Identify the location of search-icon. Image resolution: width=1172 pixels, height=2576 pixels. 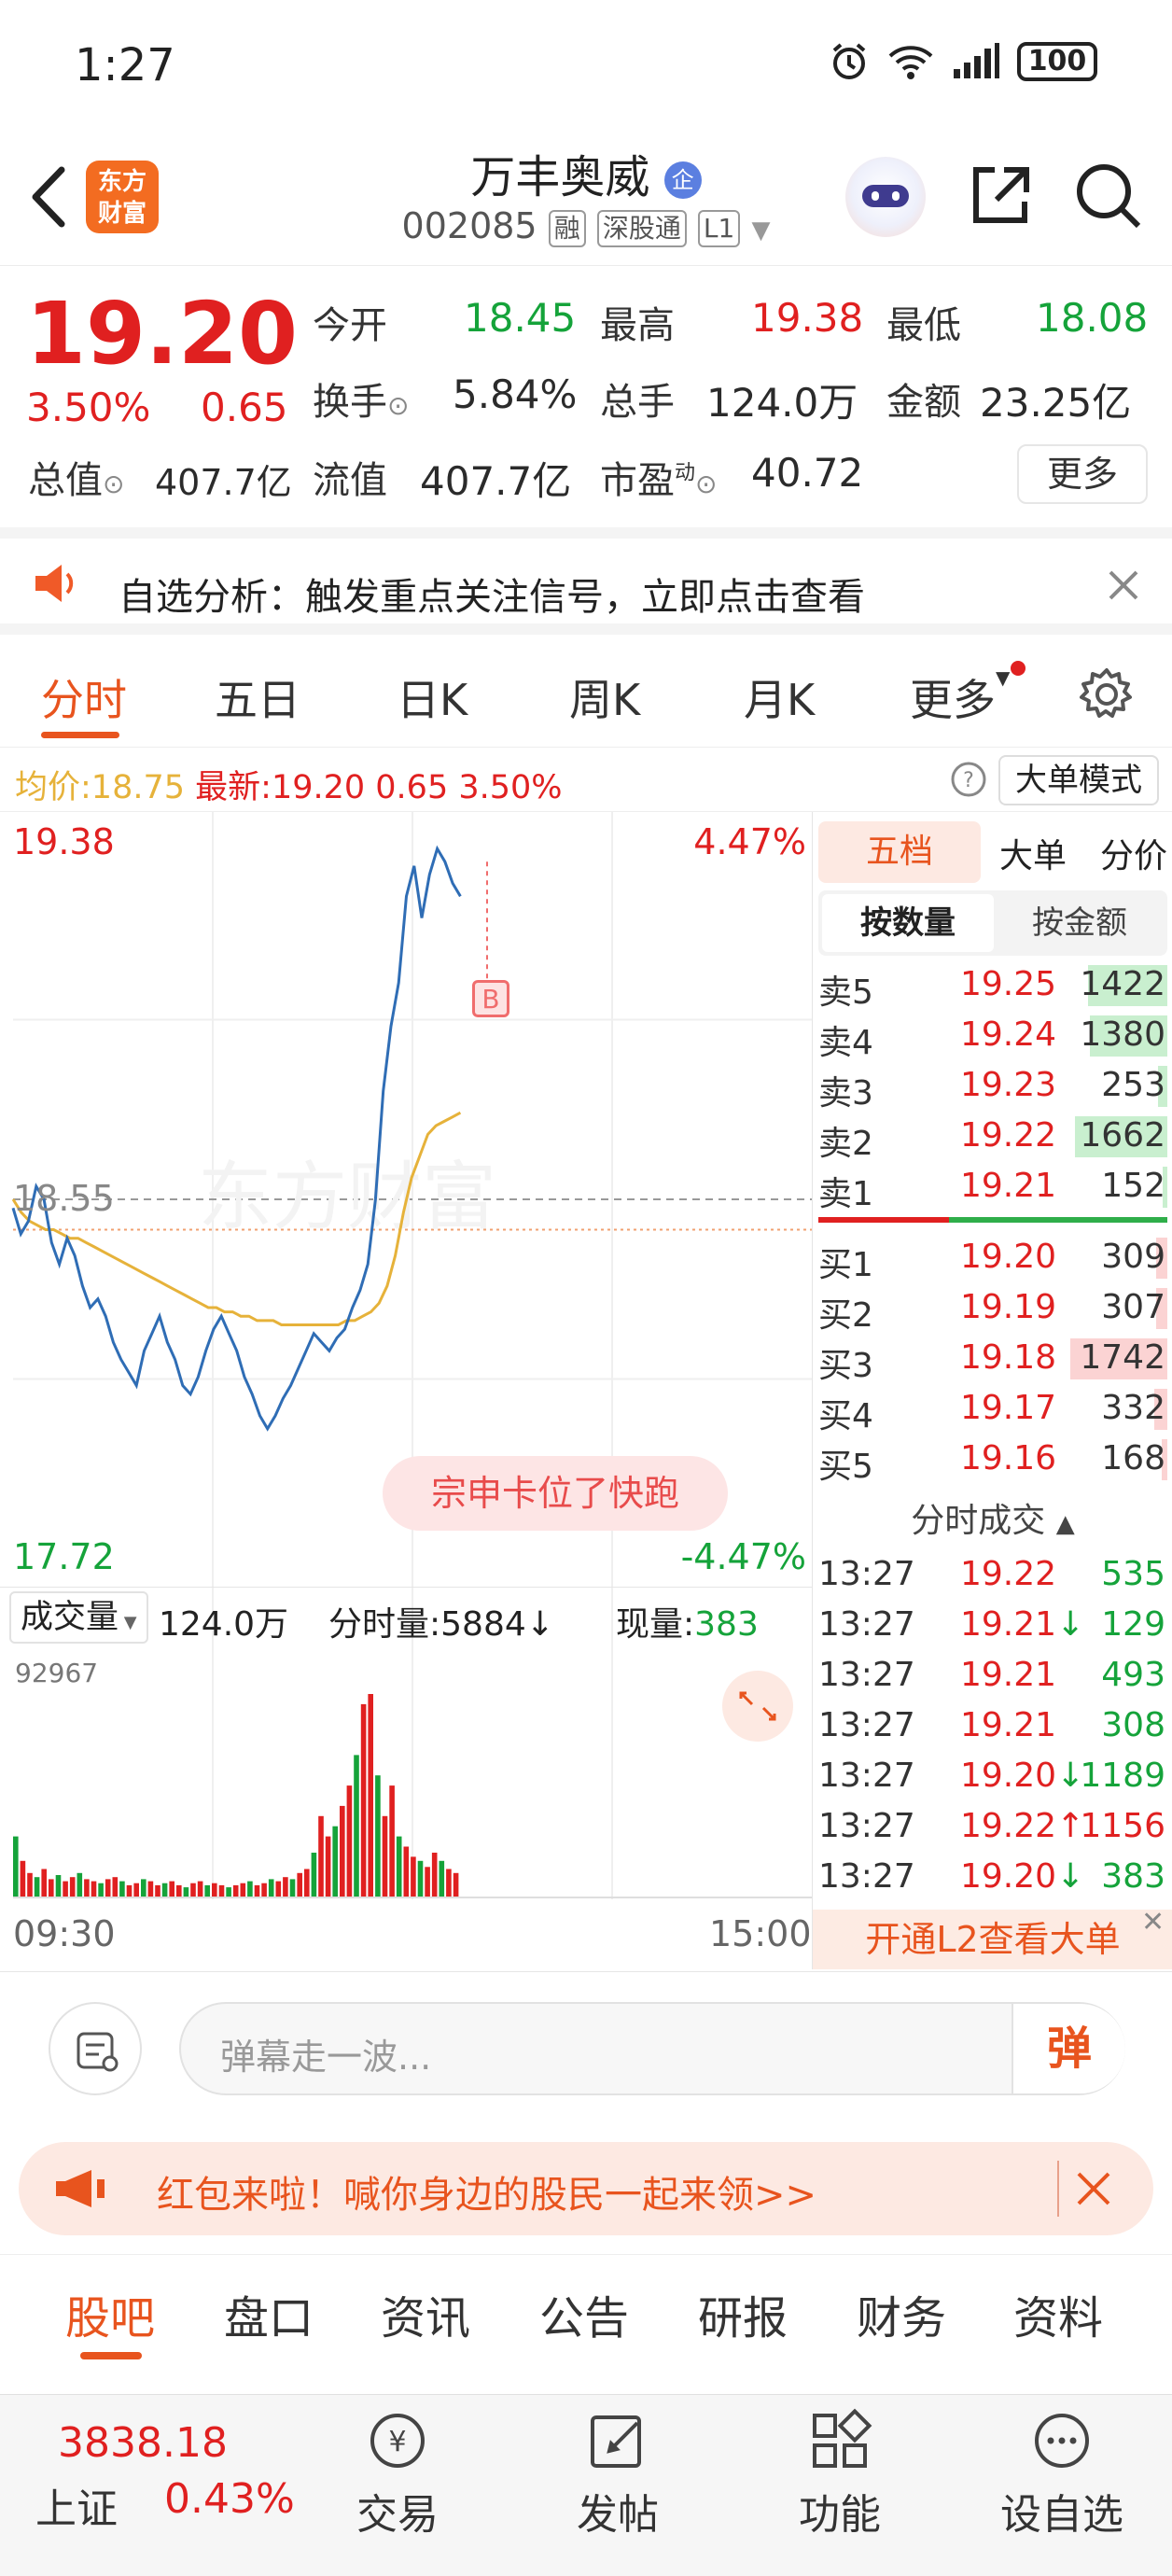
(1108, 196).